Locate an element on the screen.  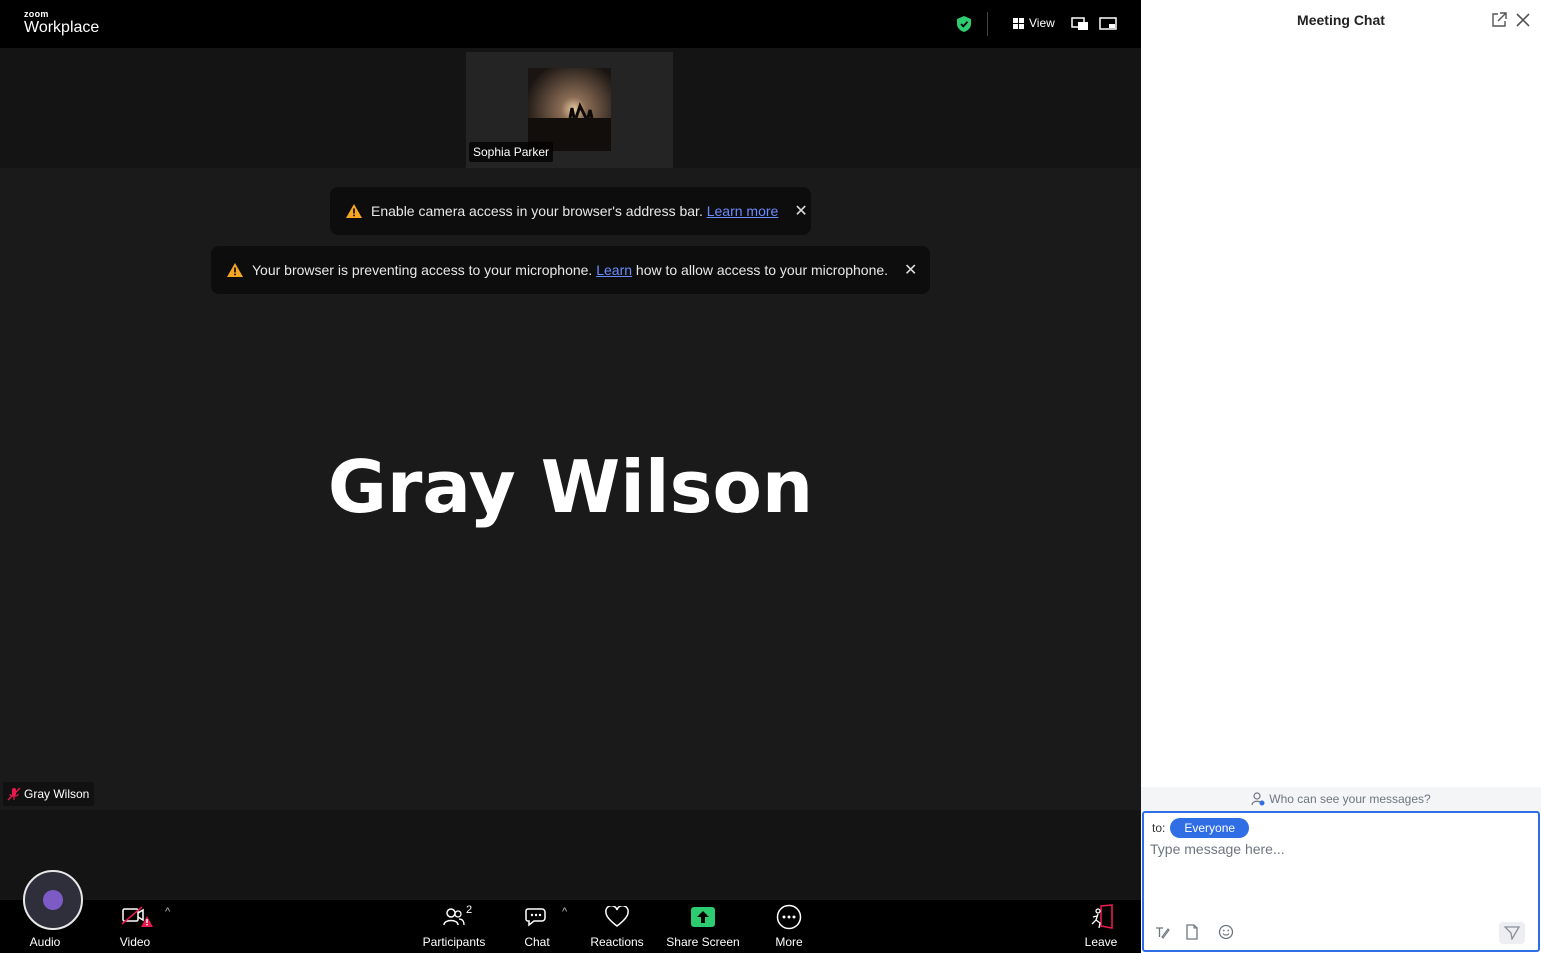
send-button is located at coordinates (1512, 933).